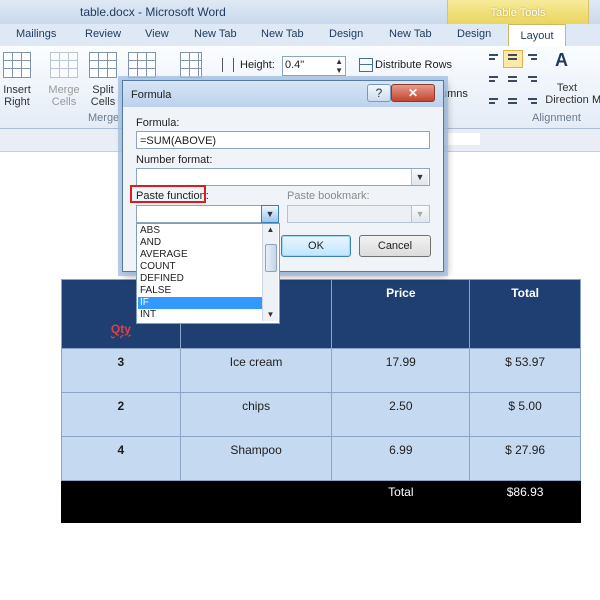 The image size is (600, 600). What do you see at coordinates (121, 414) in the screenshot?
I see `cell-qty: 2` at bounding box center [121, 414].